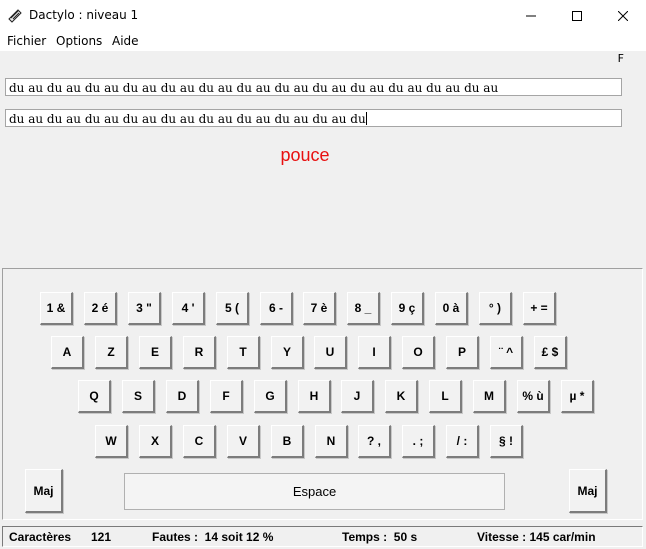  What do you see at coordinates (506, 352) in the screenshot?
I see `key-2-11: ¨ ^` at bounding box center [506, 352].